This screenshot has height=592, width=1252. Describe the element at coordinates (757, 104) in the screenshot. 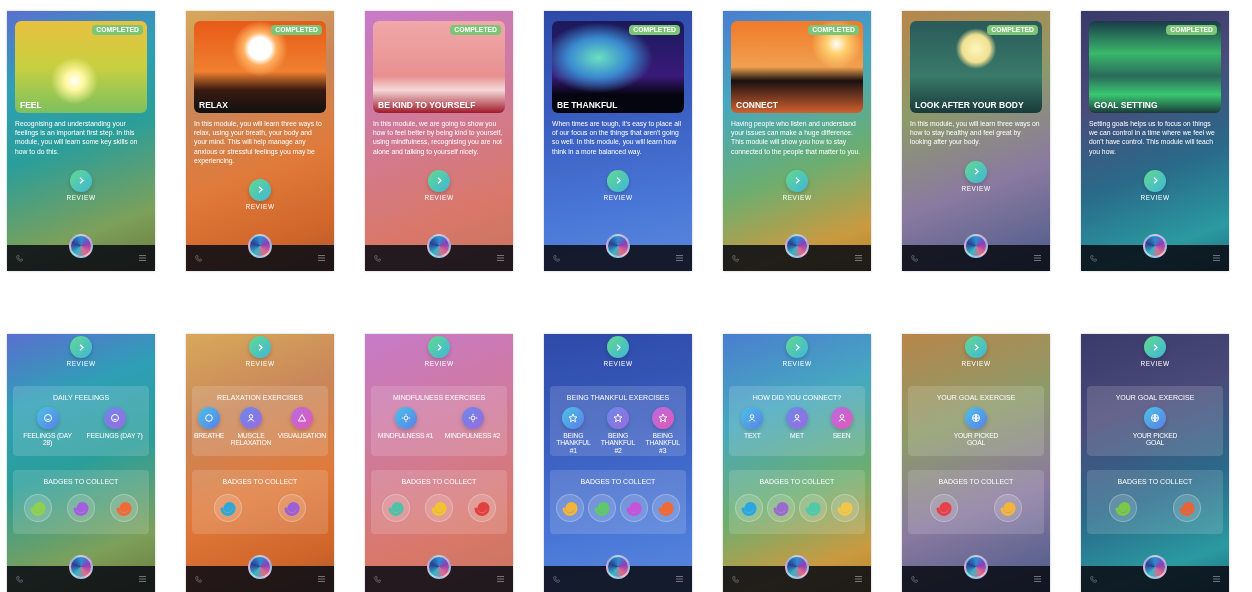

I see `module-title: CONNECT` at that location.